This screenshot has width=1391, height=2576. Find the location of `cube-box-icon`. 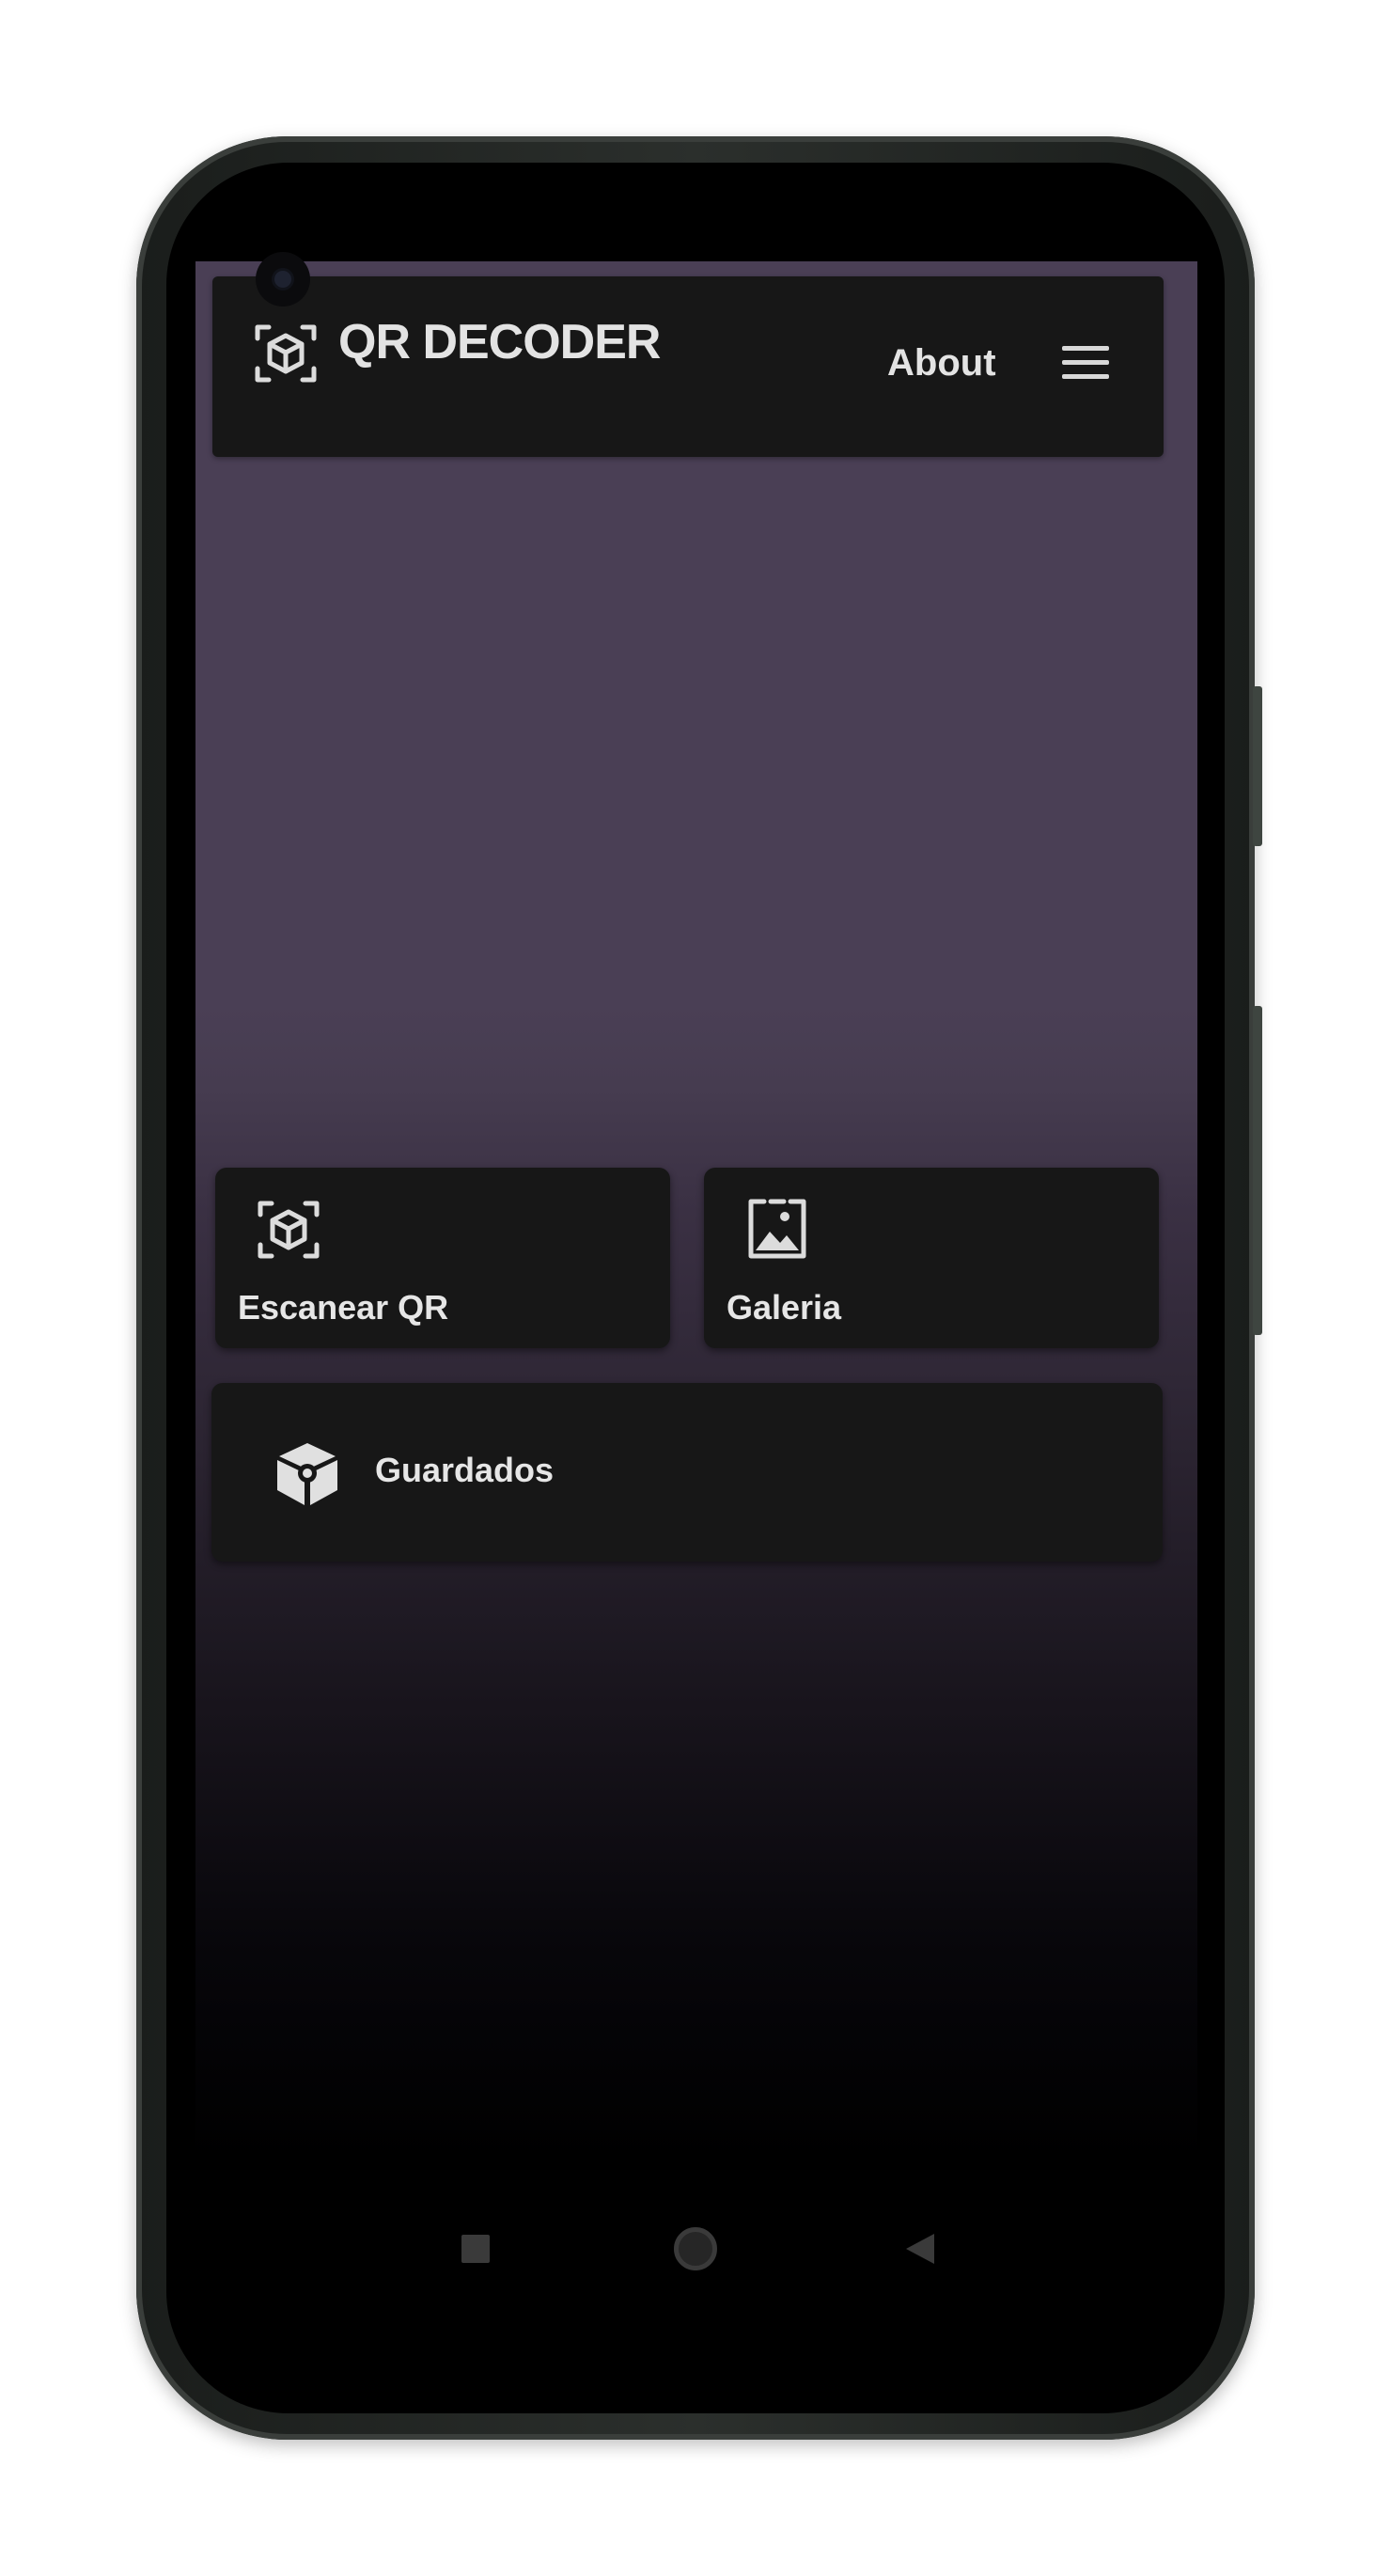

cube-box-icon is located at coordinates (307, 1474).